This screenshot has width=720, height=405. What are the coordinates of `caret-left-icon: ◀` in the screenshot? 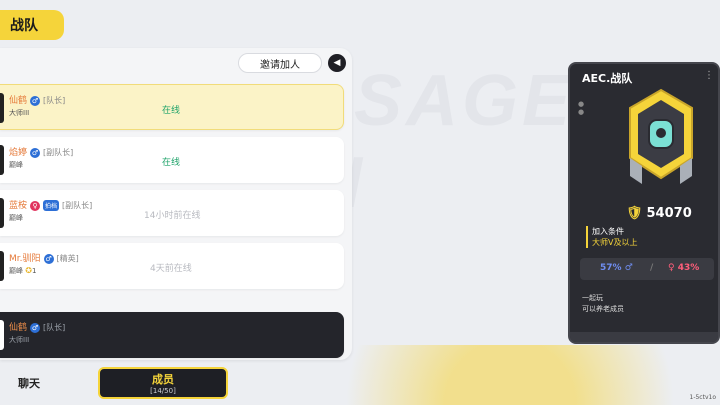 It's located at (337, 63).